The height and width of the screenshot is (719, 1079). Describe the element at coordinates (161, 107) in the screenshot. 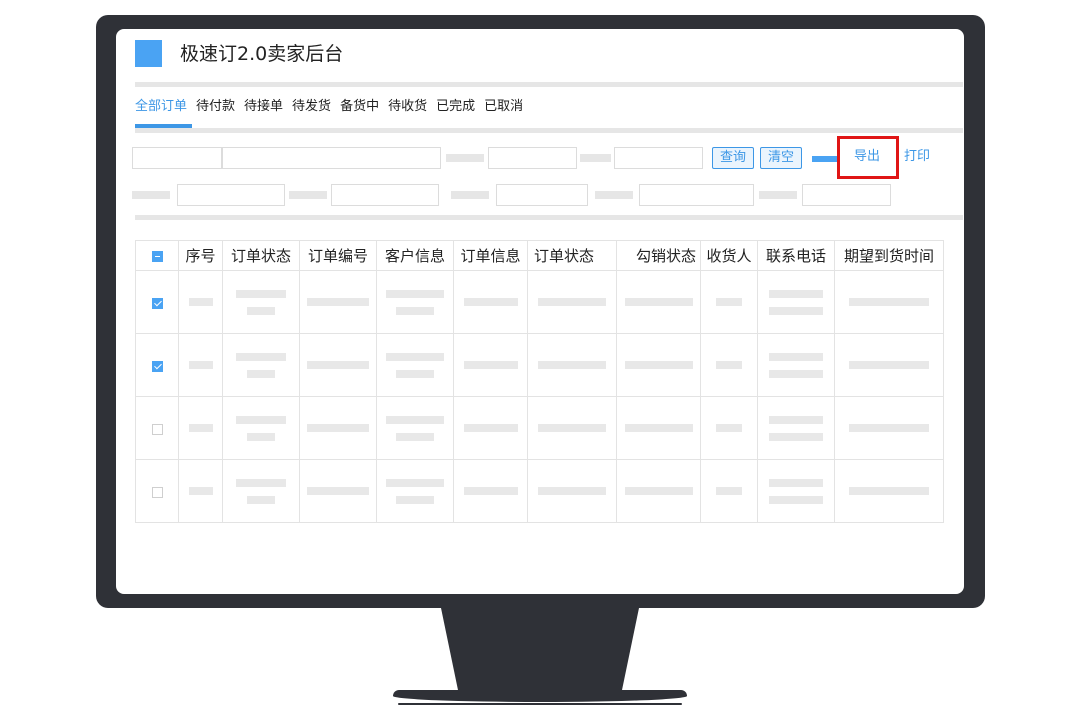

I see `tab-all-orders: 全部订单` at that location.